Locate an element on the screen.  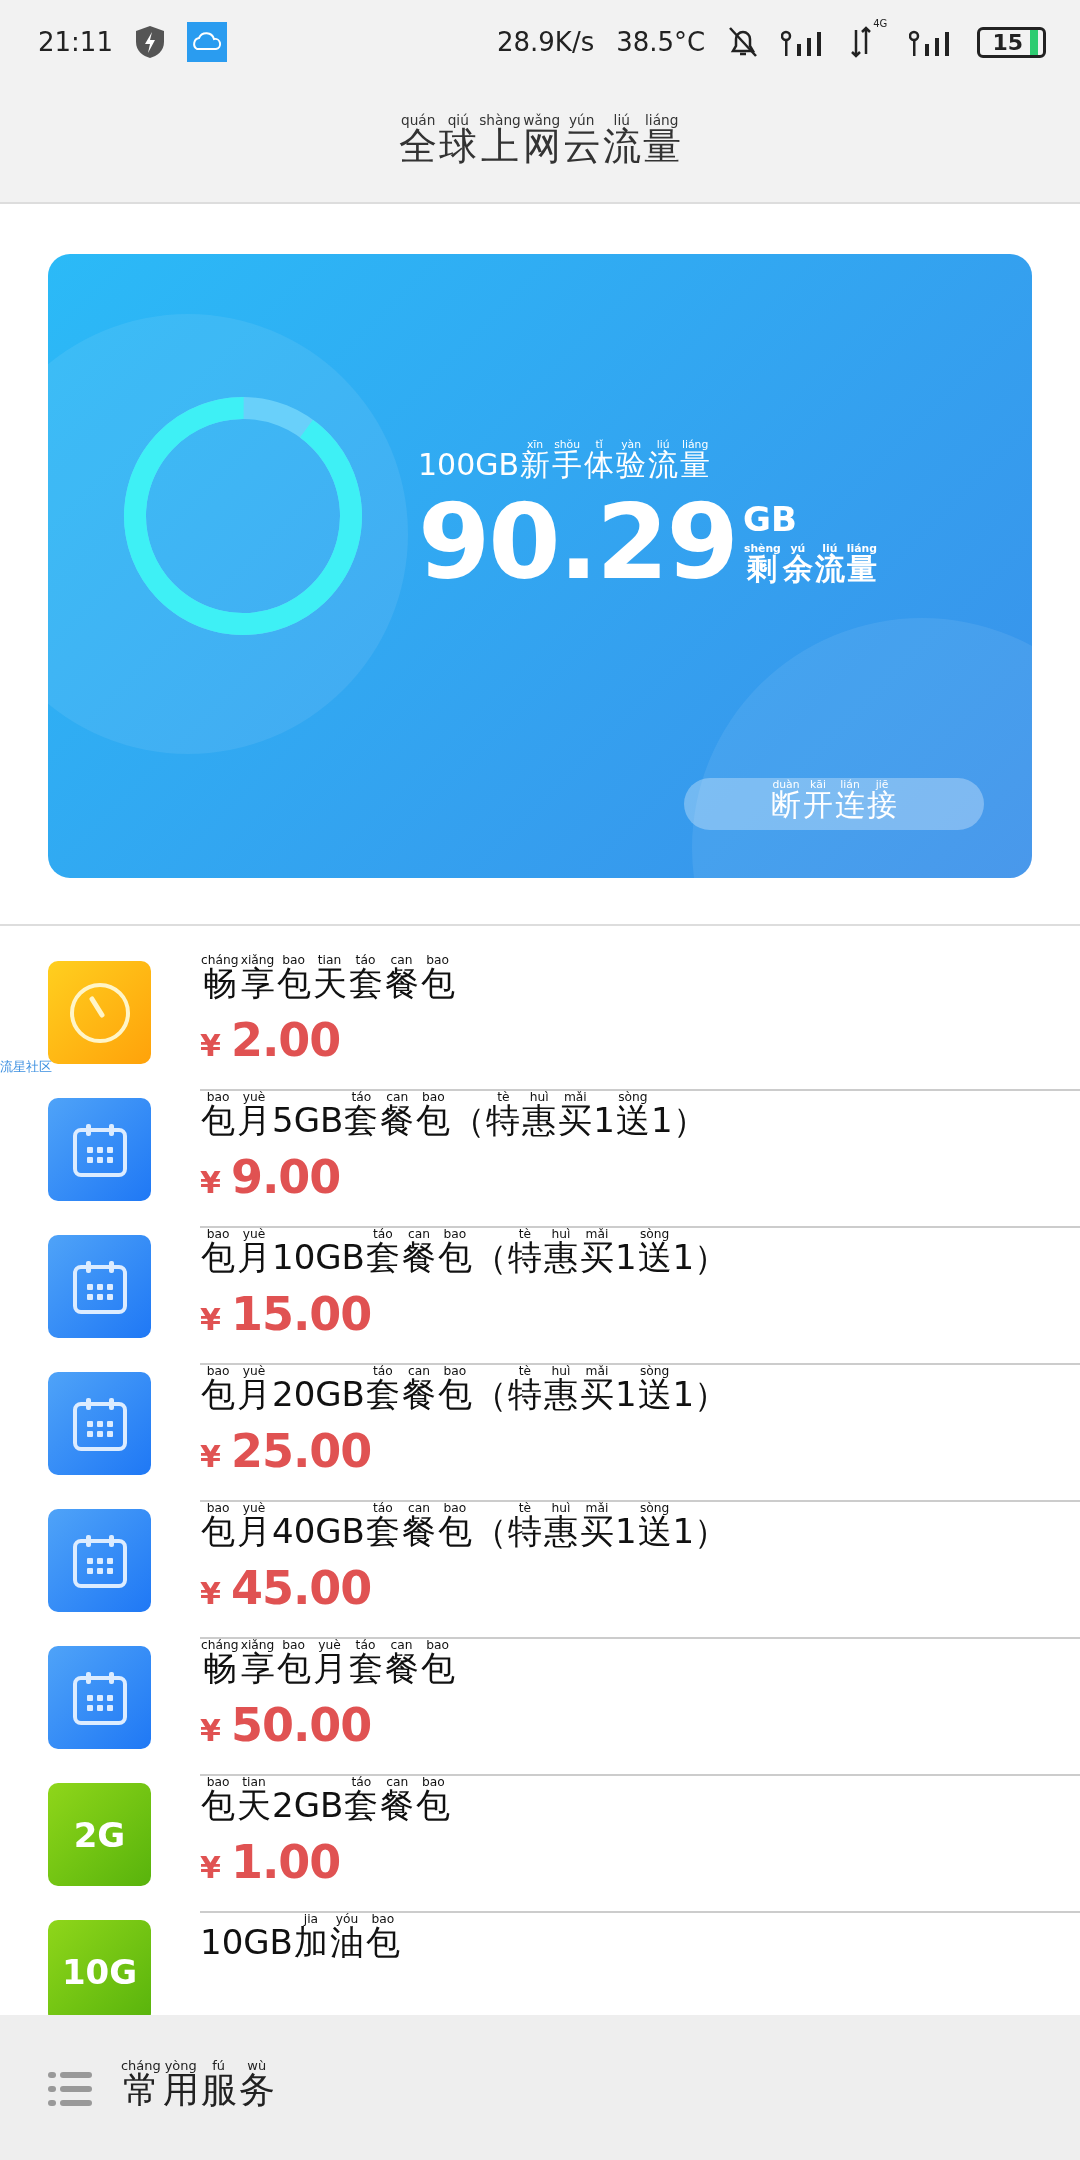
package-name: 包 bao 月 yuè 10GB套 táo 餐 can 包 bao （特 tè 惠 huì 买 mǎi 1送 sòng 1） is located at coordinates (640, 1254).